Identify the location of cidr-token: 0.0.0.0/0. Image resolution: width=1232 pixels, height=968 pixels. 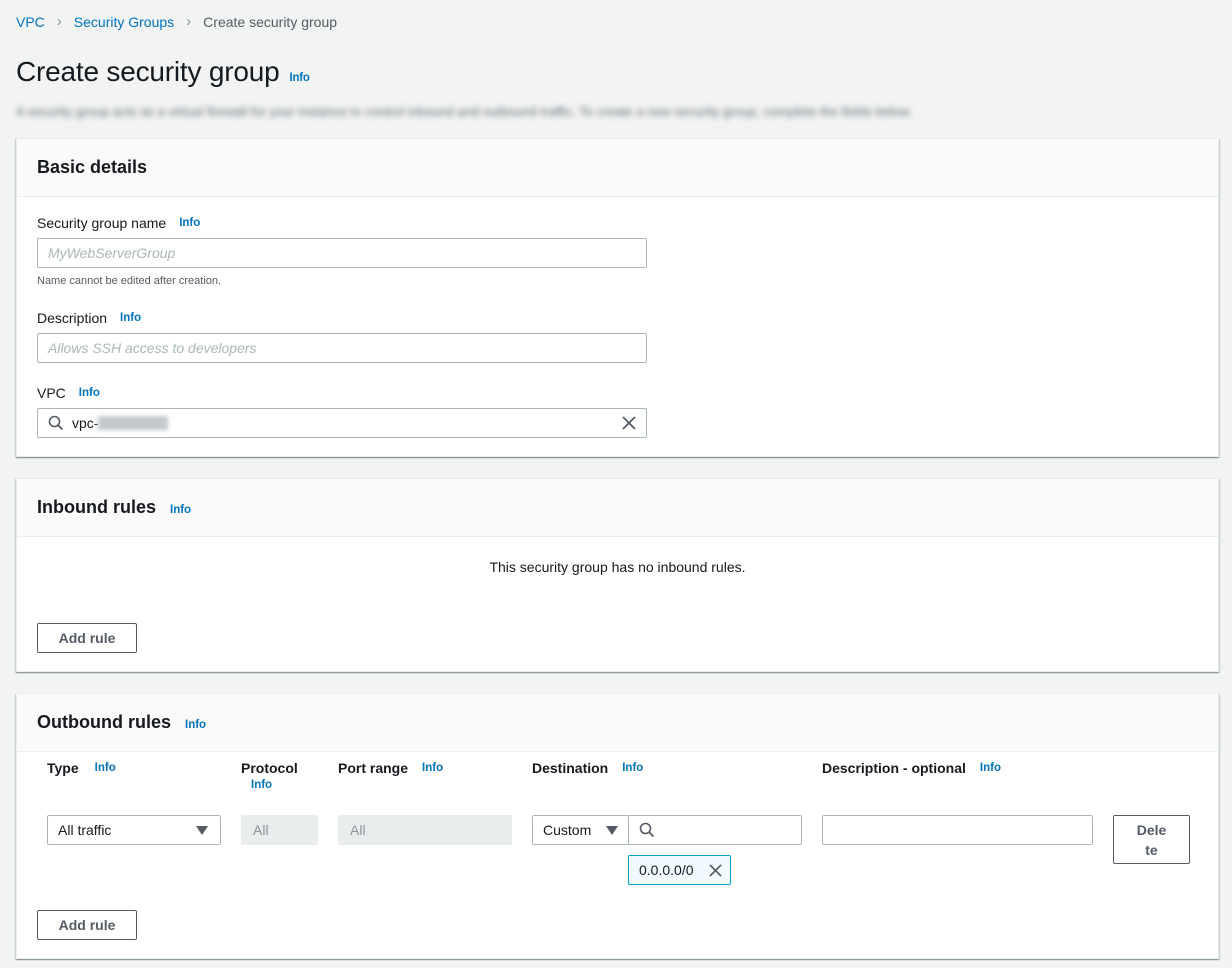
(679, 870).